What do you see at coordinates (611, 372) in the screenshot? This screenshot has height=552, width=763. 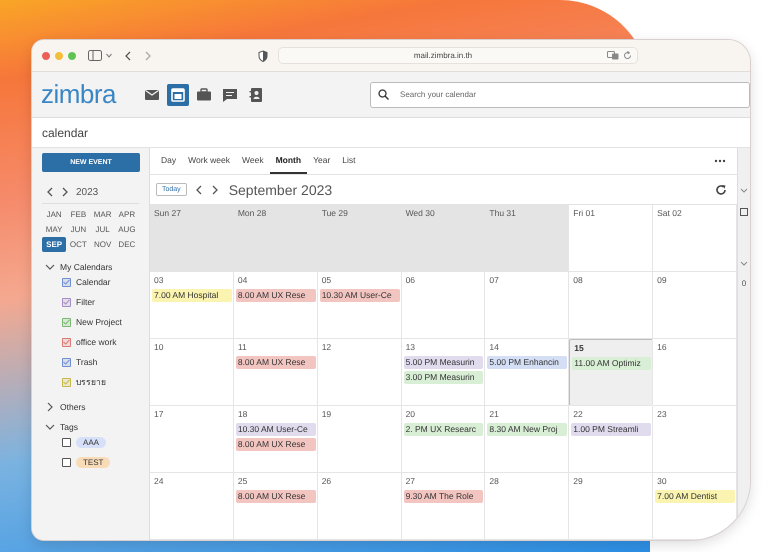 I see `day-cell: 15 11.00 AM Optimiz` at bounding box center [611, 372].